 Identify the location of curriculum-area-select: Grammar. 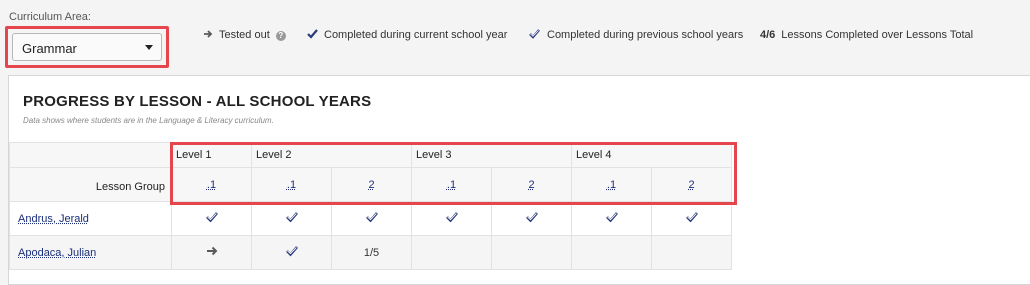
(87, 47).